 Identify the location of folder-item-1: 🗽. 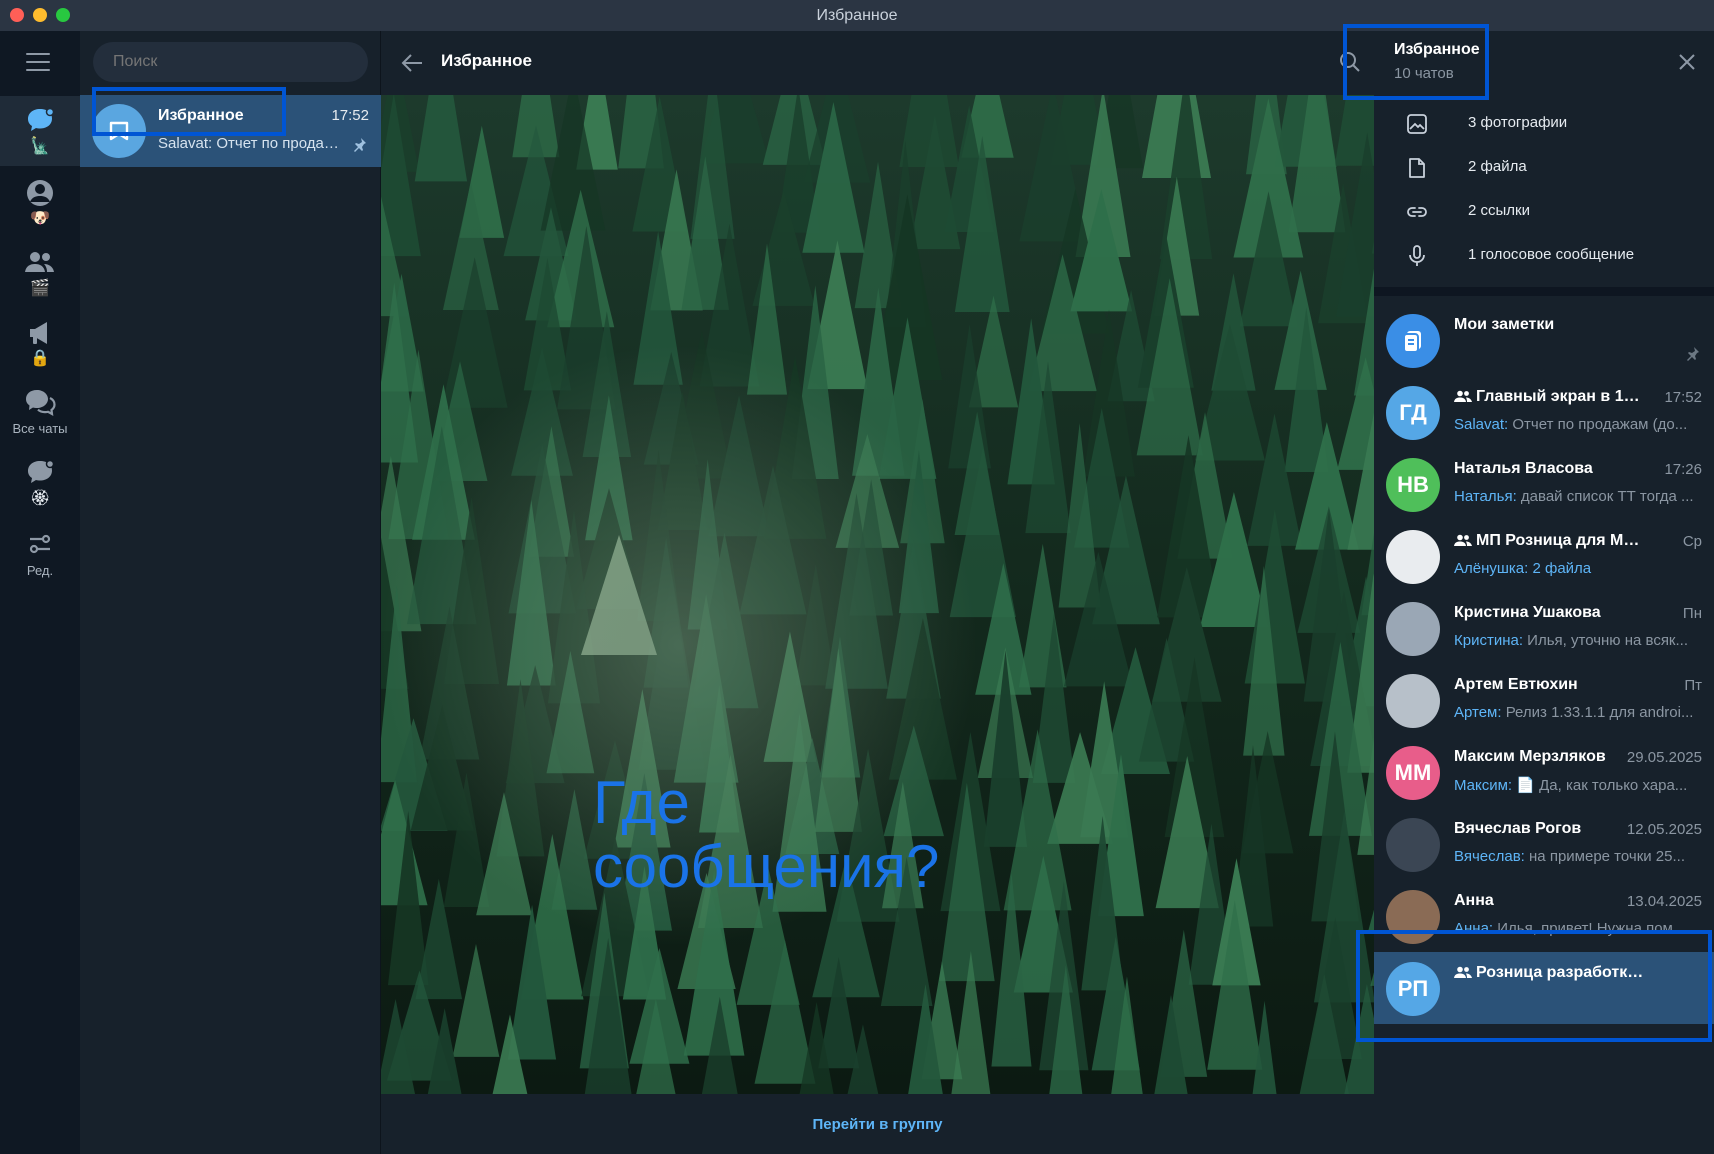
(40, 131).